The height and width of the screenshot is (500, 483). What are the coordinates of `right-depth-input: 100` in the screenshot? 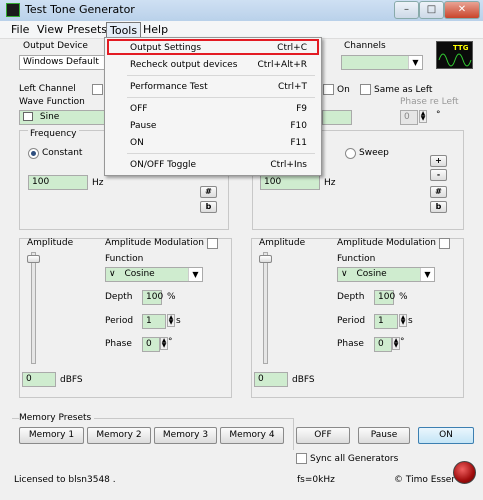 It's located at (384, 297).